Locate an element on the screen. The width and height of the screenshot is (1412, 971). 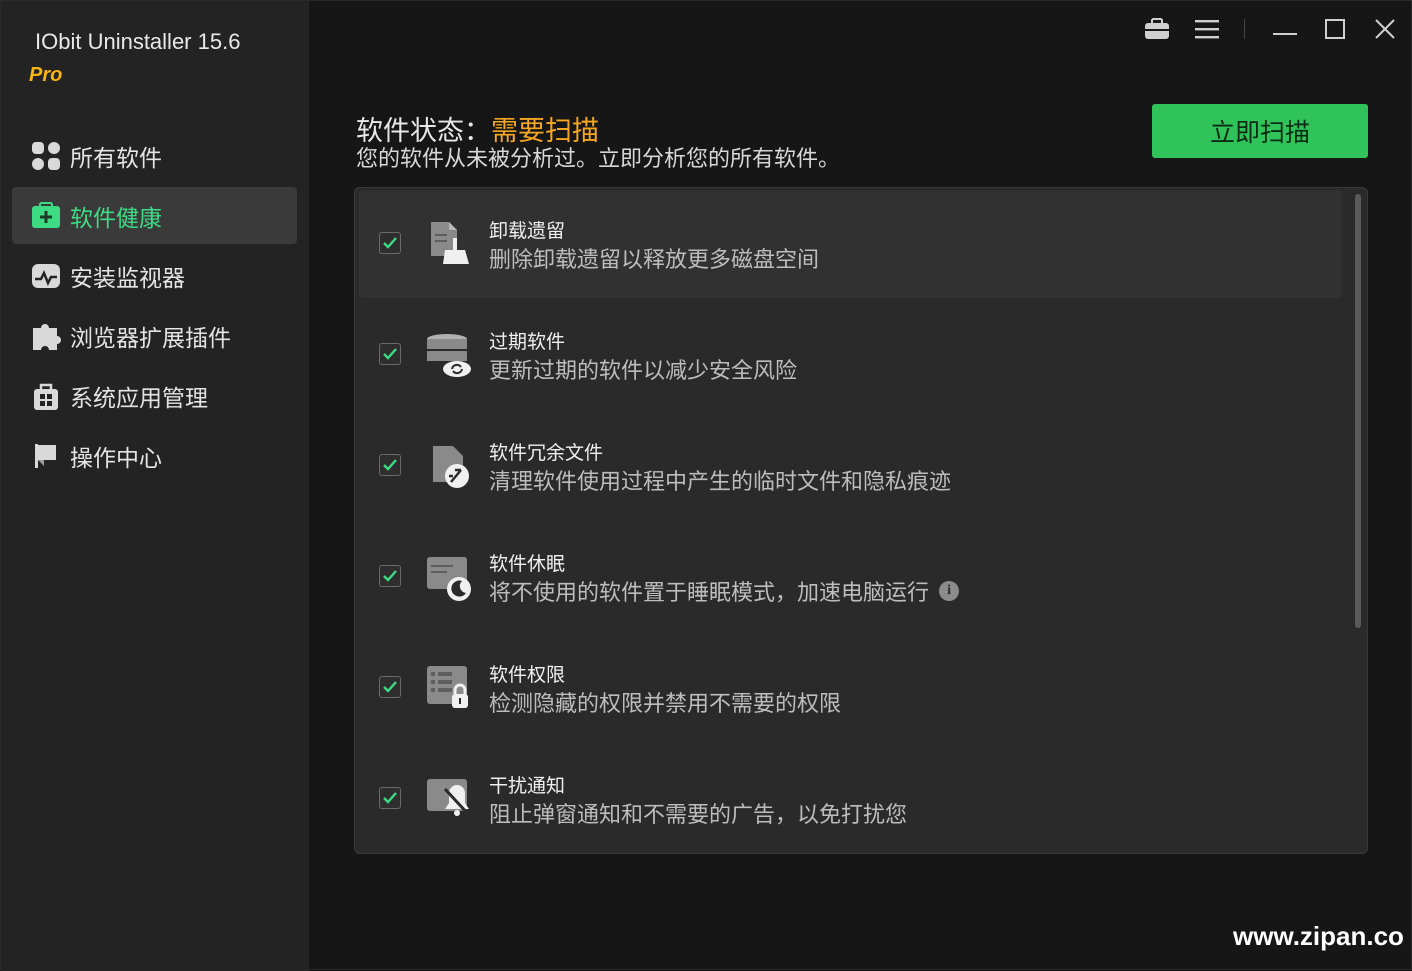
grid-apps-icon is located at coordinates (46, 156).